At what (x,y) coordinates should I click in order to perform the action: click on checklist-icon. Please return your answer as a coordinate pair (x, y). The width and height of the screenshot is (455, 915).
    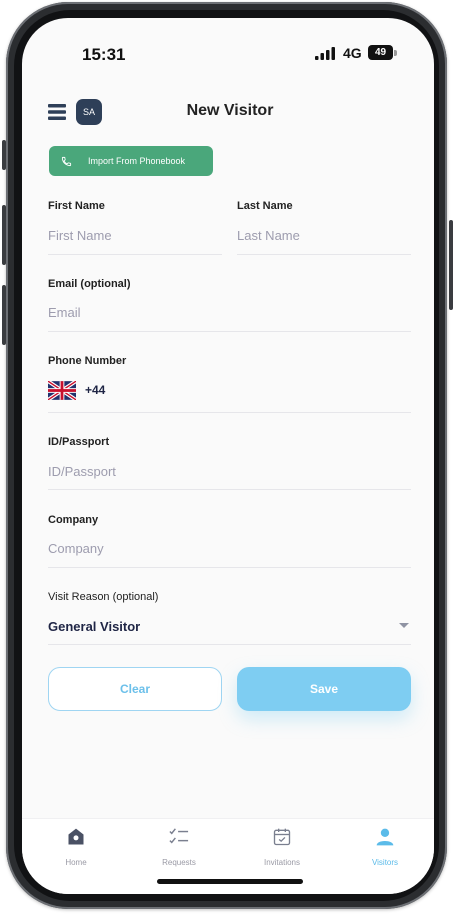
    Looking at the image, I should click on (179, 836).